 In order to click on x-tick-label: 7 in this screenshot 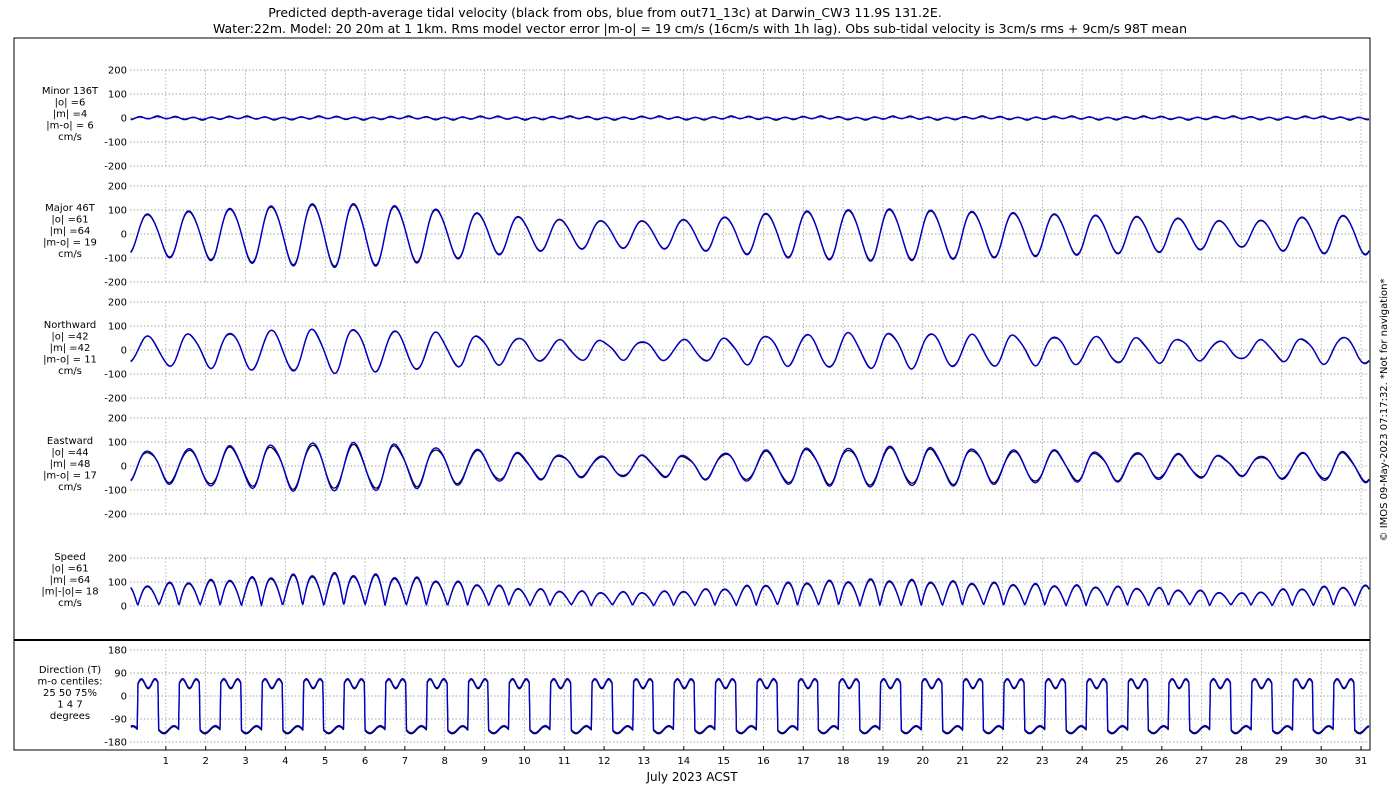, I will do `click(405, 761)`.